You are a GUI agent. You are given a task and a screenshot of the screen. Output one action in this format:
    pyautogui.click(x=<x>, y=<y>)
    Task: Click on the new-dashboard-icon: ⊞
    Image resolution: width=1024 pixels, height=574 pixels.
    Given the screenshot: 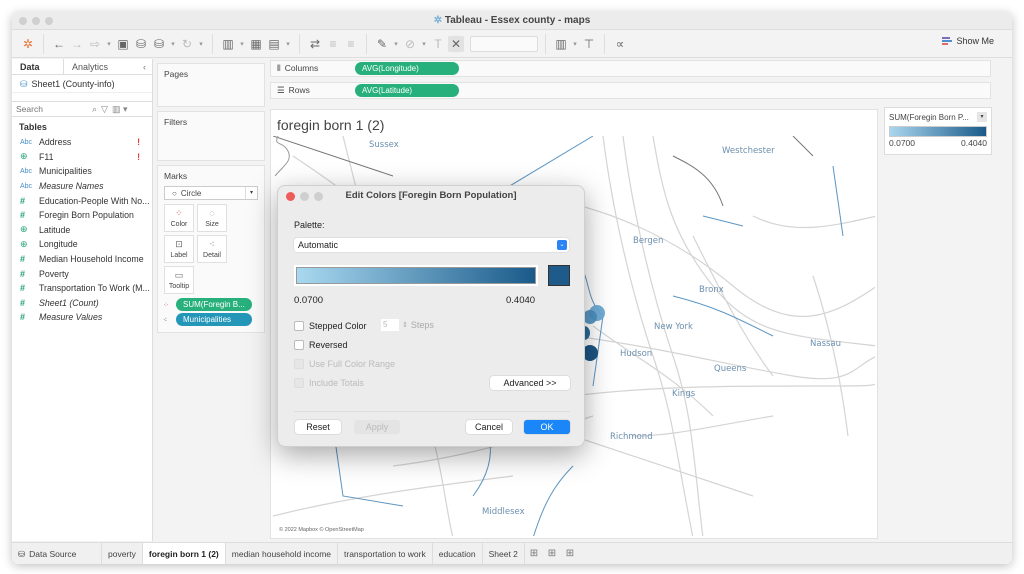 What is the action you would take?
    pyautogui.click(x=552, y=553)
    